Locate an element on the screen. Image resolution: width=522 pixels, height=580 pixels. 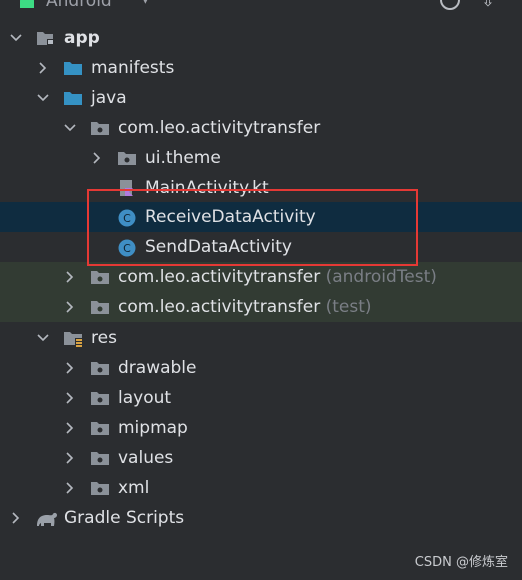
tree-item-gradle-scripts: Gradle Scripts is located at coordinates (261, 518).